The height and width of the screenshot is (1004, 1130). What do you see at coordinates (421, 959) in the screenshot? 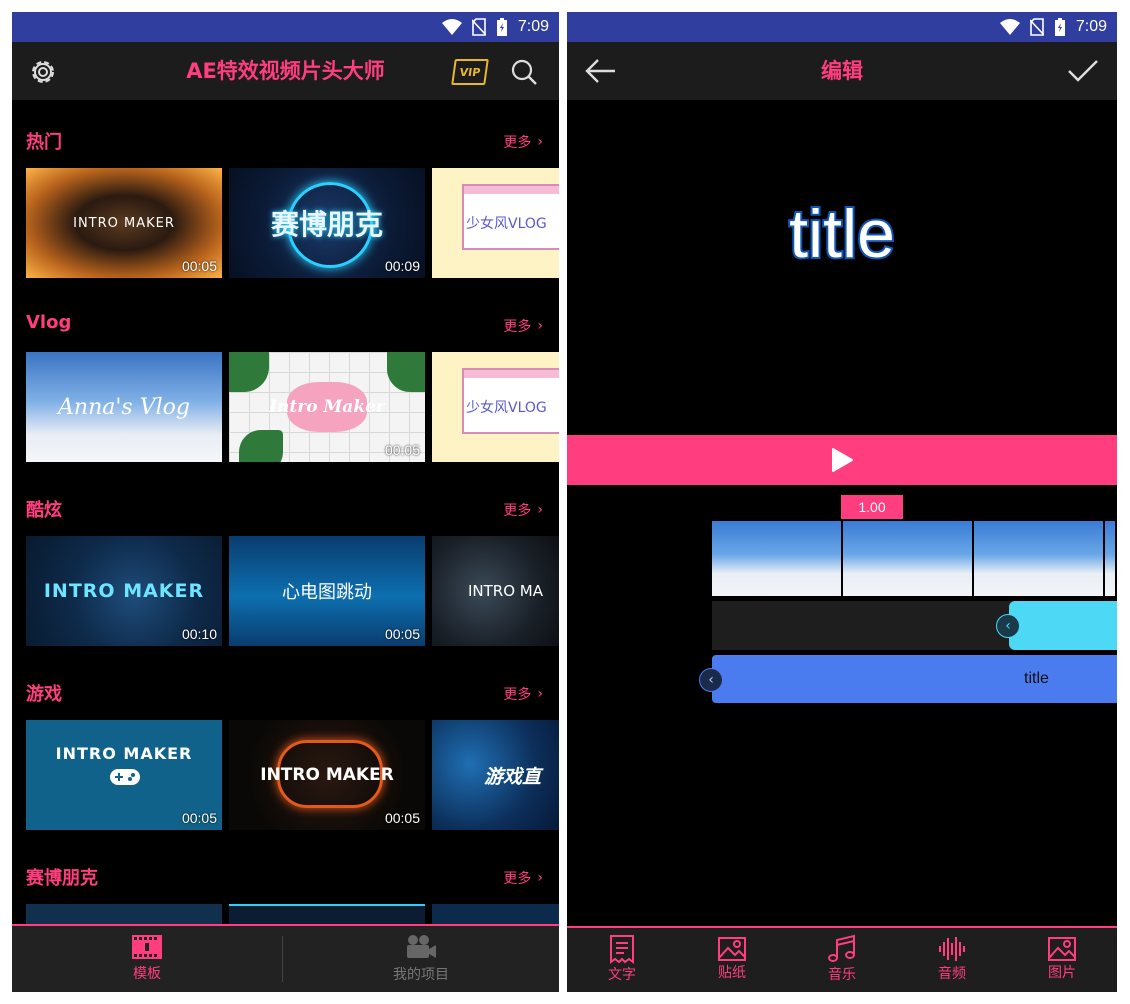
I see `nav-my-projects: 我的项目` at bounding box center [421, 959].